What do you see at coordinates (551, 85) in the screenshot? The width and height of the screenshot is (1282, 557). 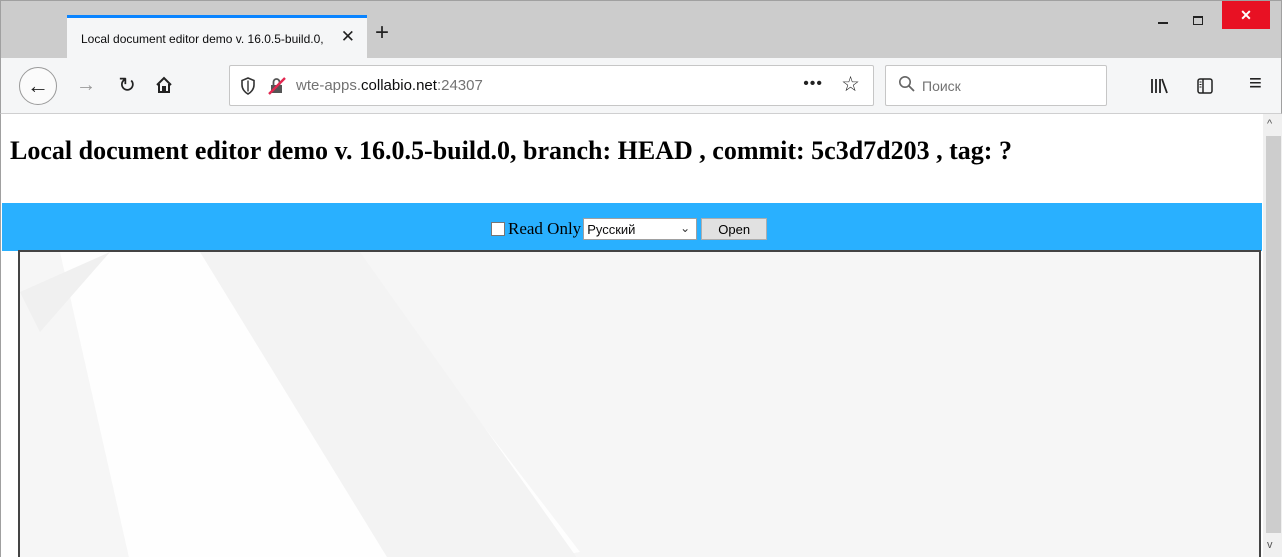 I see `address-bar: wte-apps.collabio.net:24307 ••• ☆` at bounding box center [551, 85].